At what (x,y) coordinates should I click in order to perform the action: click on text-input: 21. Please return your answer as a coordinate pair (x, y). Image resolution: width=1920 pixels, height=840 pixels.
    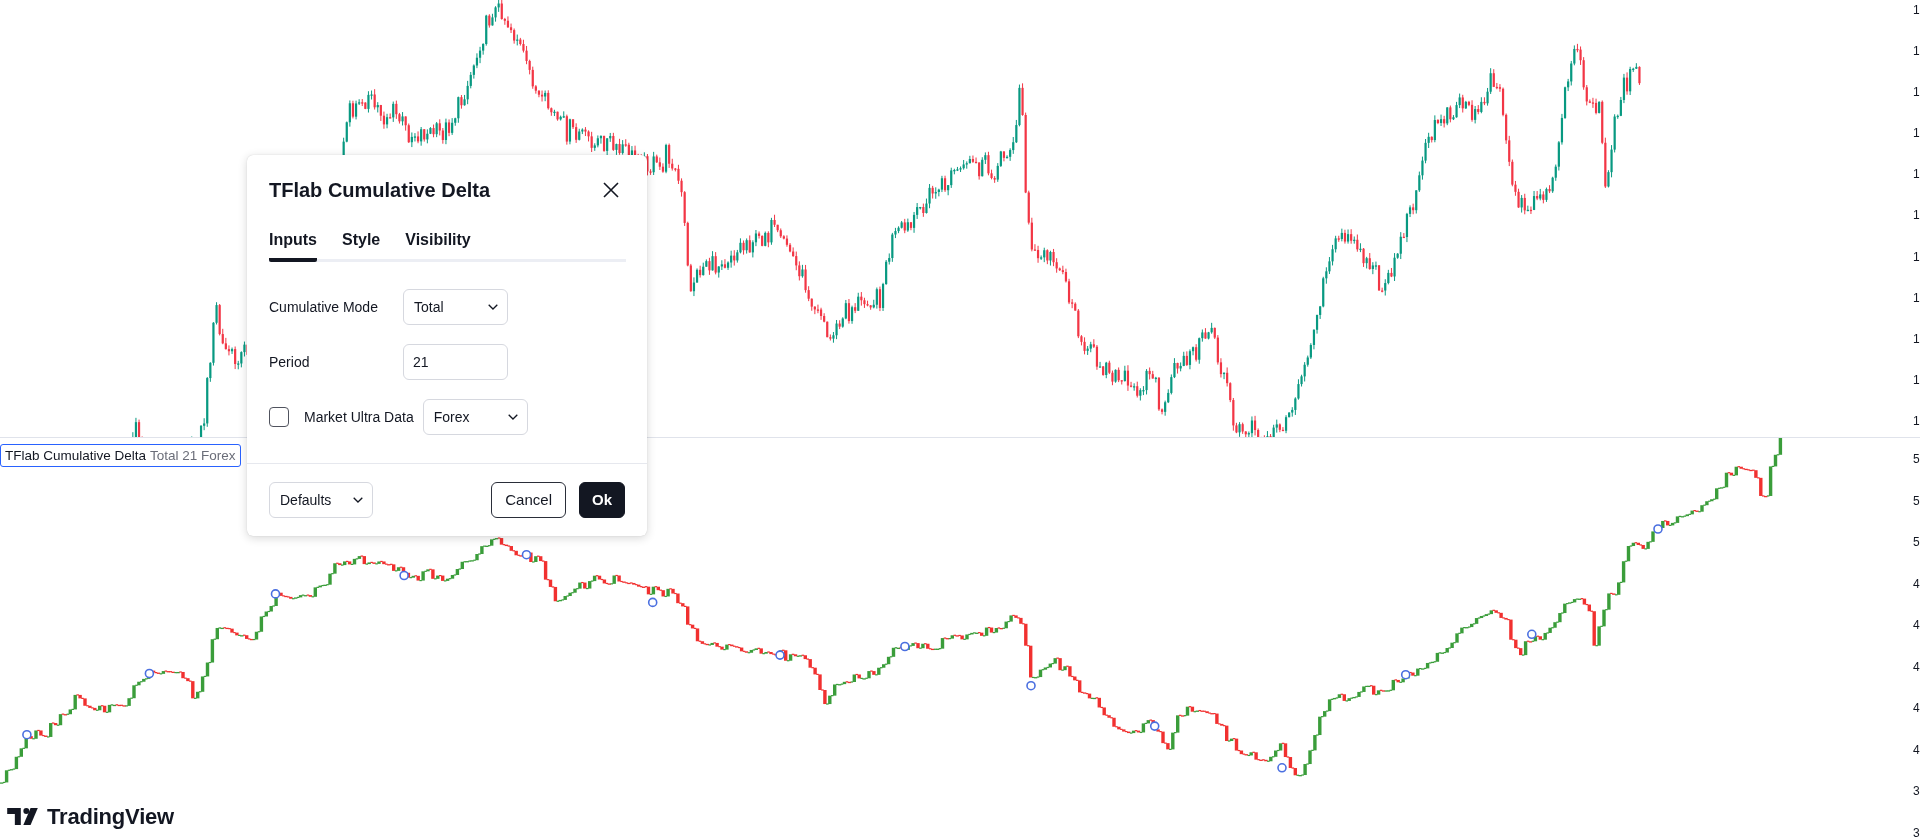
    Looking at the image, I should click on (455, 362).